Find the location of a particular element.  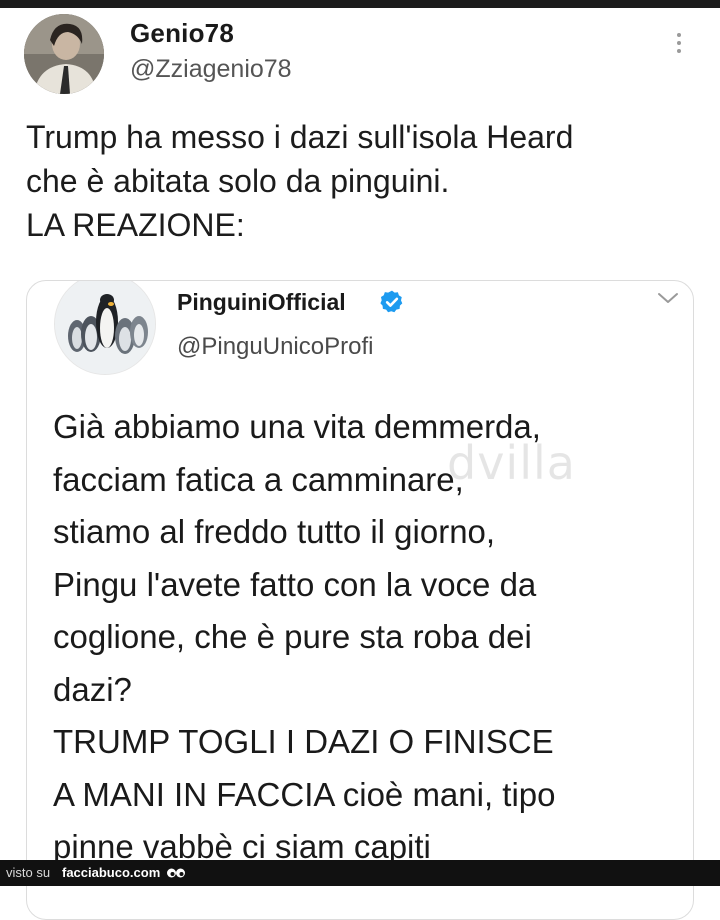

quoted-author-avatar is located at coordinates (105, 328).